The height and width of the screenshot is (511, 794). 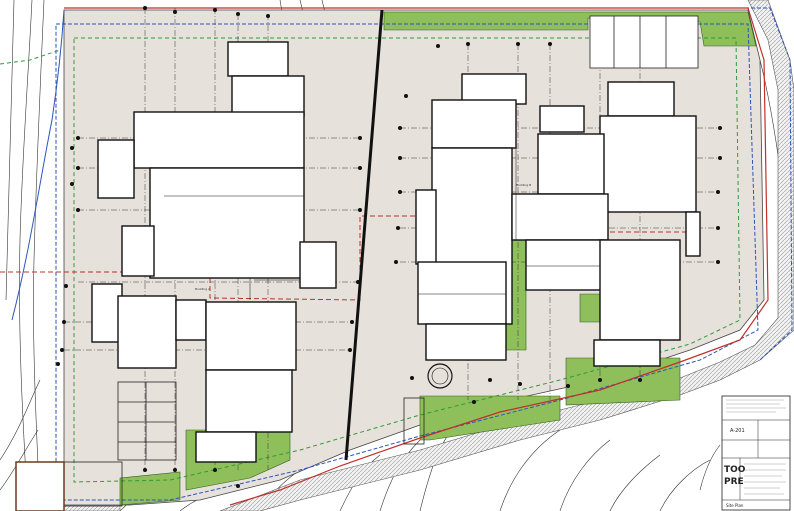 I want to click on pavilion, so click(x=40, y=486).